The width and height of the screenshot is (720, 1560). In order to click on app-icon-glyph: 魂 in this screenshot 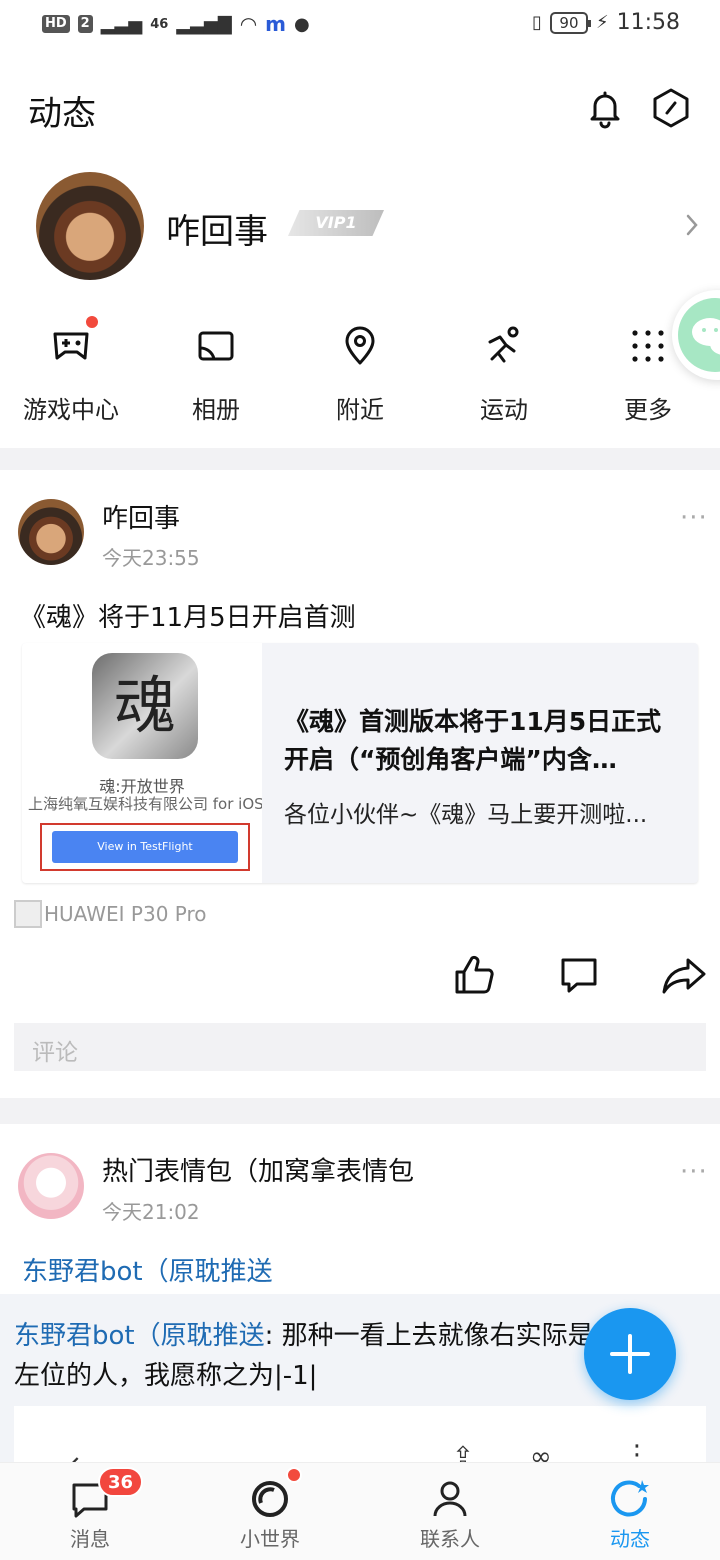, I will do `click(144, 705)`.